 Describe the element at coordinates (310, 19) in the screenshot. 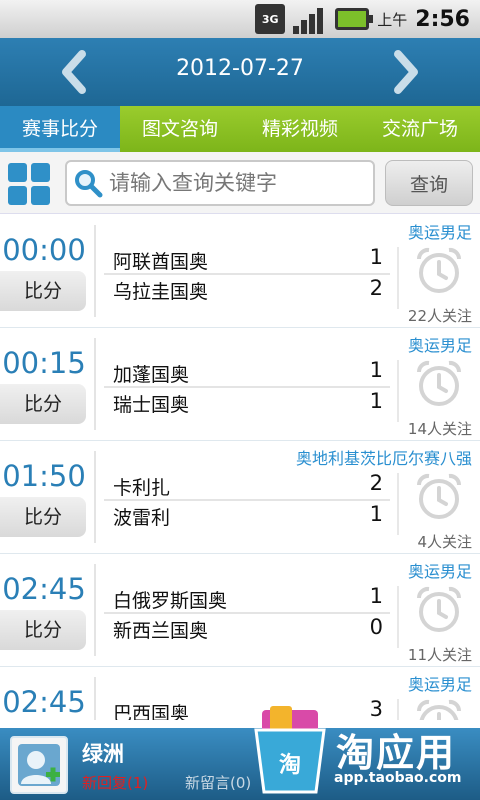

I see `signal-strength-icon` at that location.